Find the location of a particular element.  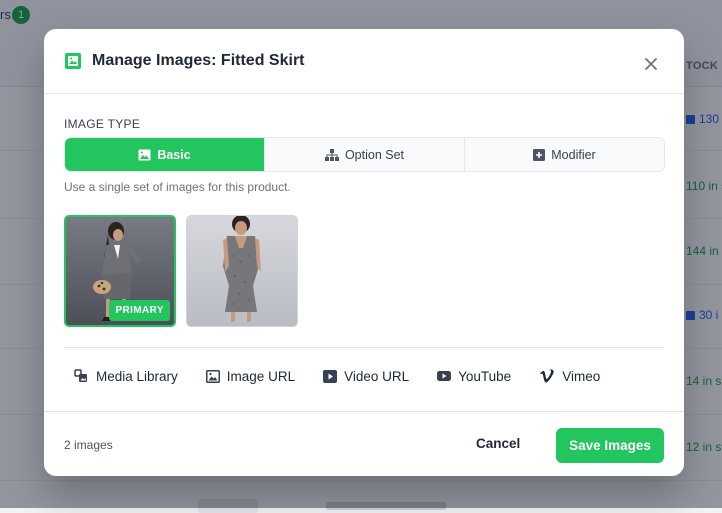

image-type-selector: Basic Option Set Modifier is located at coordinates (364, 154).